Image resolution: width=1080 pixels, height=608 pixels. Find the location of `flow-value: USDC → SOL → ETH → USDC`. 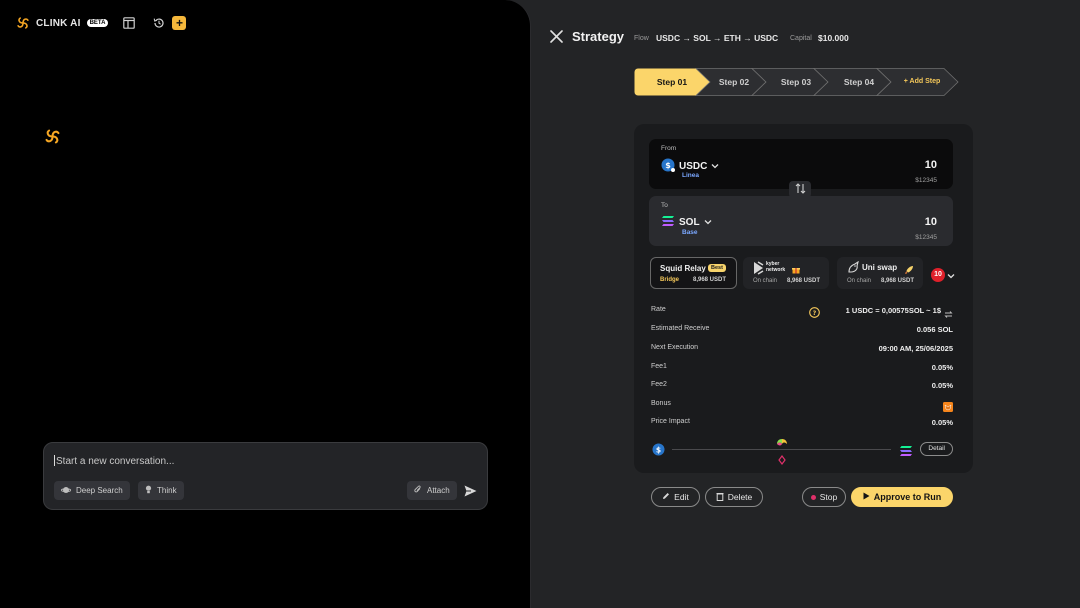

flow-value: USDC → SOL → ETH → USDC is located at coordinates (717, 38).